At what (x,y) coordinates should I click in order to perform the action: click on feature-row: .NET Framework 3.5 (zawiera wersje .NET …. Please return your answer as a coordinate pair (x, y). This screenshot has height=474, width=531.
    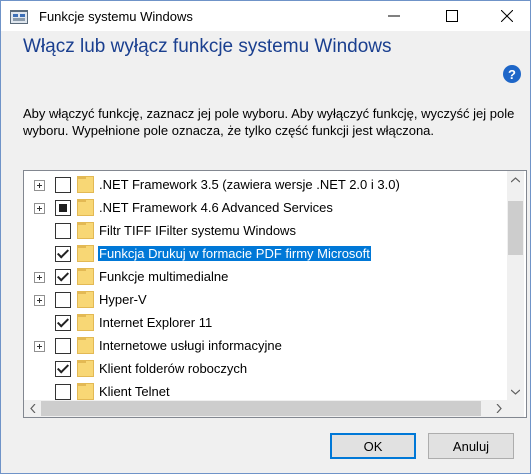
    Looking at the image, I should click on (265, 185).